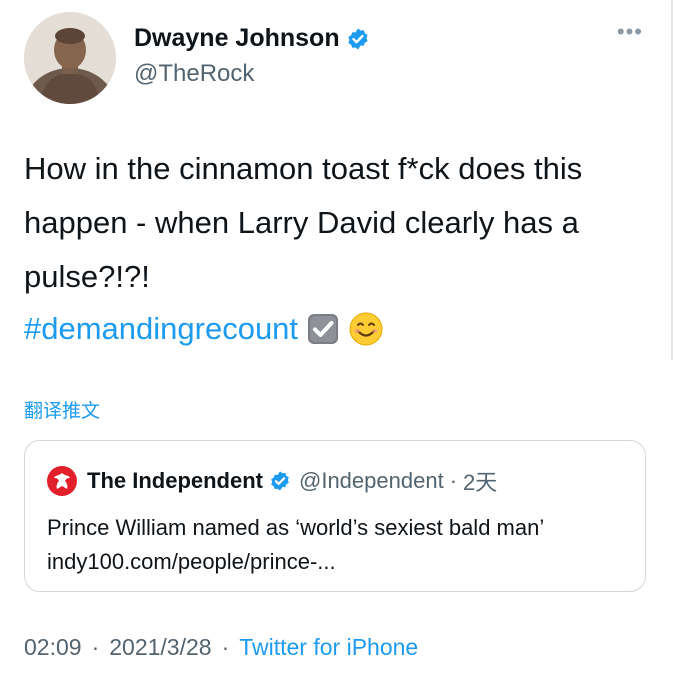 The image size is (673, 679). I want to click on more-options-icon: •••, so click(630, 32).